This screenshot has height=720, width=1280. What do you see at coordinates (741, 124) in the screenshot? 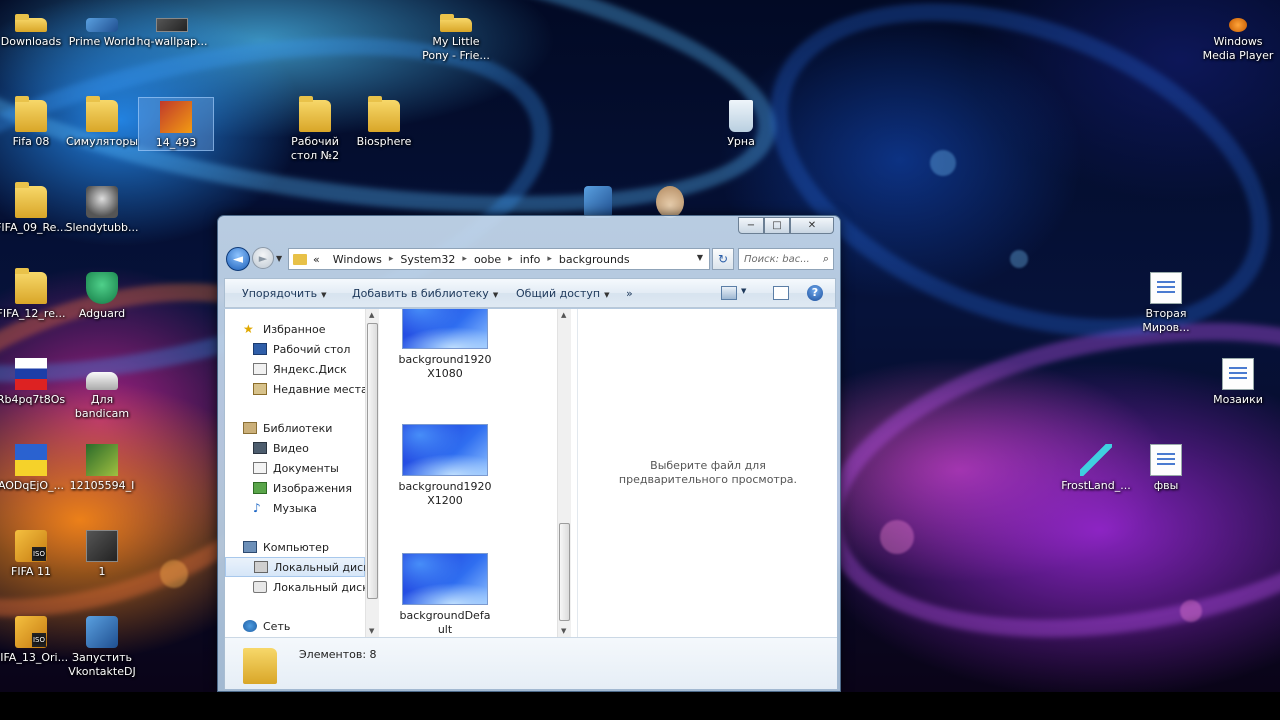
I see `desktop-icon-recycle-bin: Урна` at bounding box center [741, 124].